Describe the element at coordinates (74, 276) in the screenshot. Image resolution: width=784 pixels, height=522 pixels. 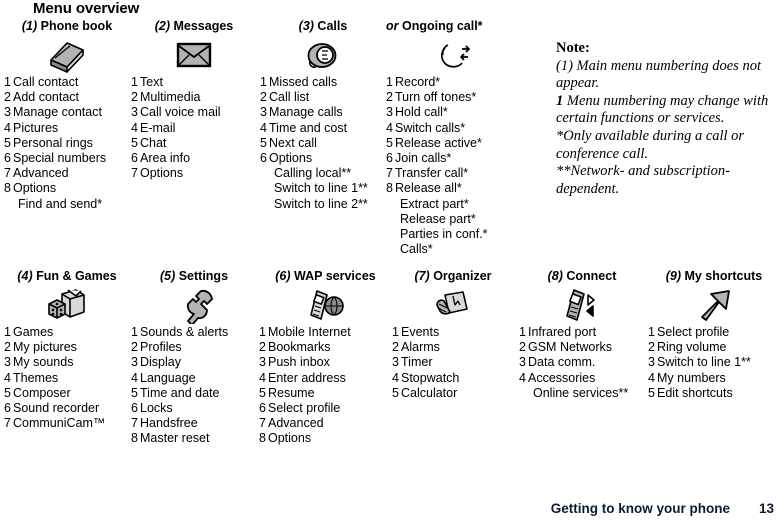
I see `menu-title: Fun & Games` at that location.